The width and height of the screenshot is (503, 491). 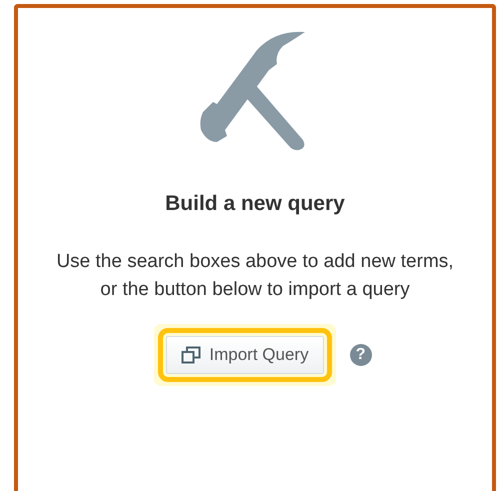 What do you see at coordinates (191, 355) in the screenshot?
I see `copy-icon` at bounding box center [191, 355].